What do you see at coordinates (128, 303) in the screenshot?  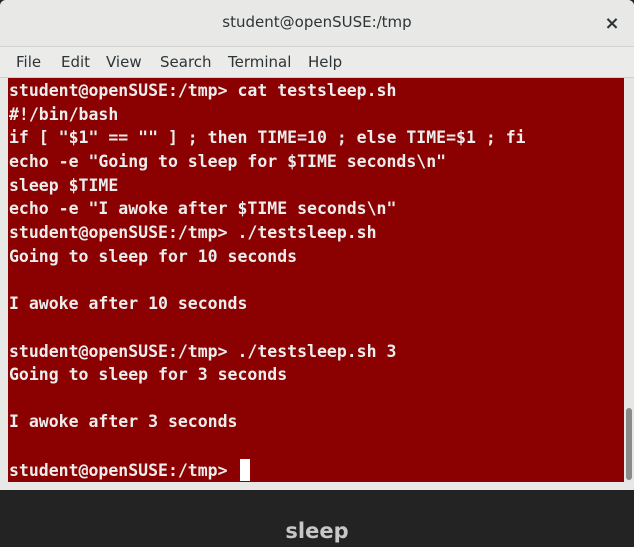 I see `terminal-line: I awoke after 10 seconds` at bounding box center [128, 303].